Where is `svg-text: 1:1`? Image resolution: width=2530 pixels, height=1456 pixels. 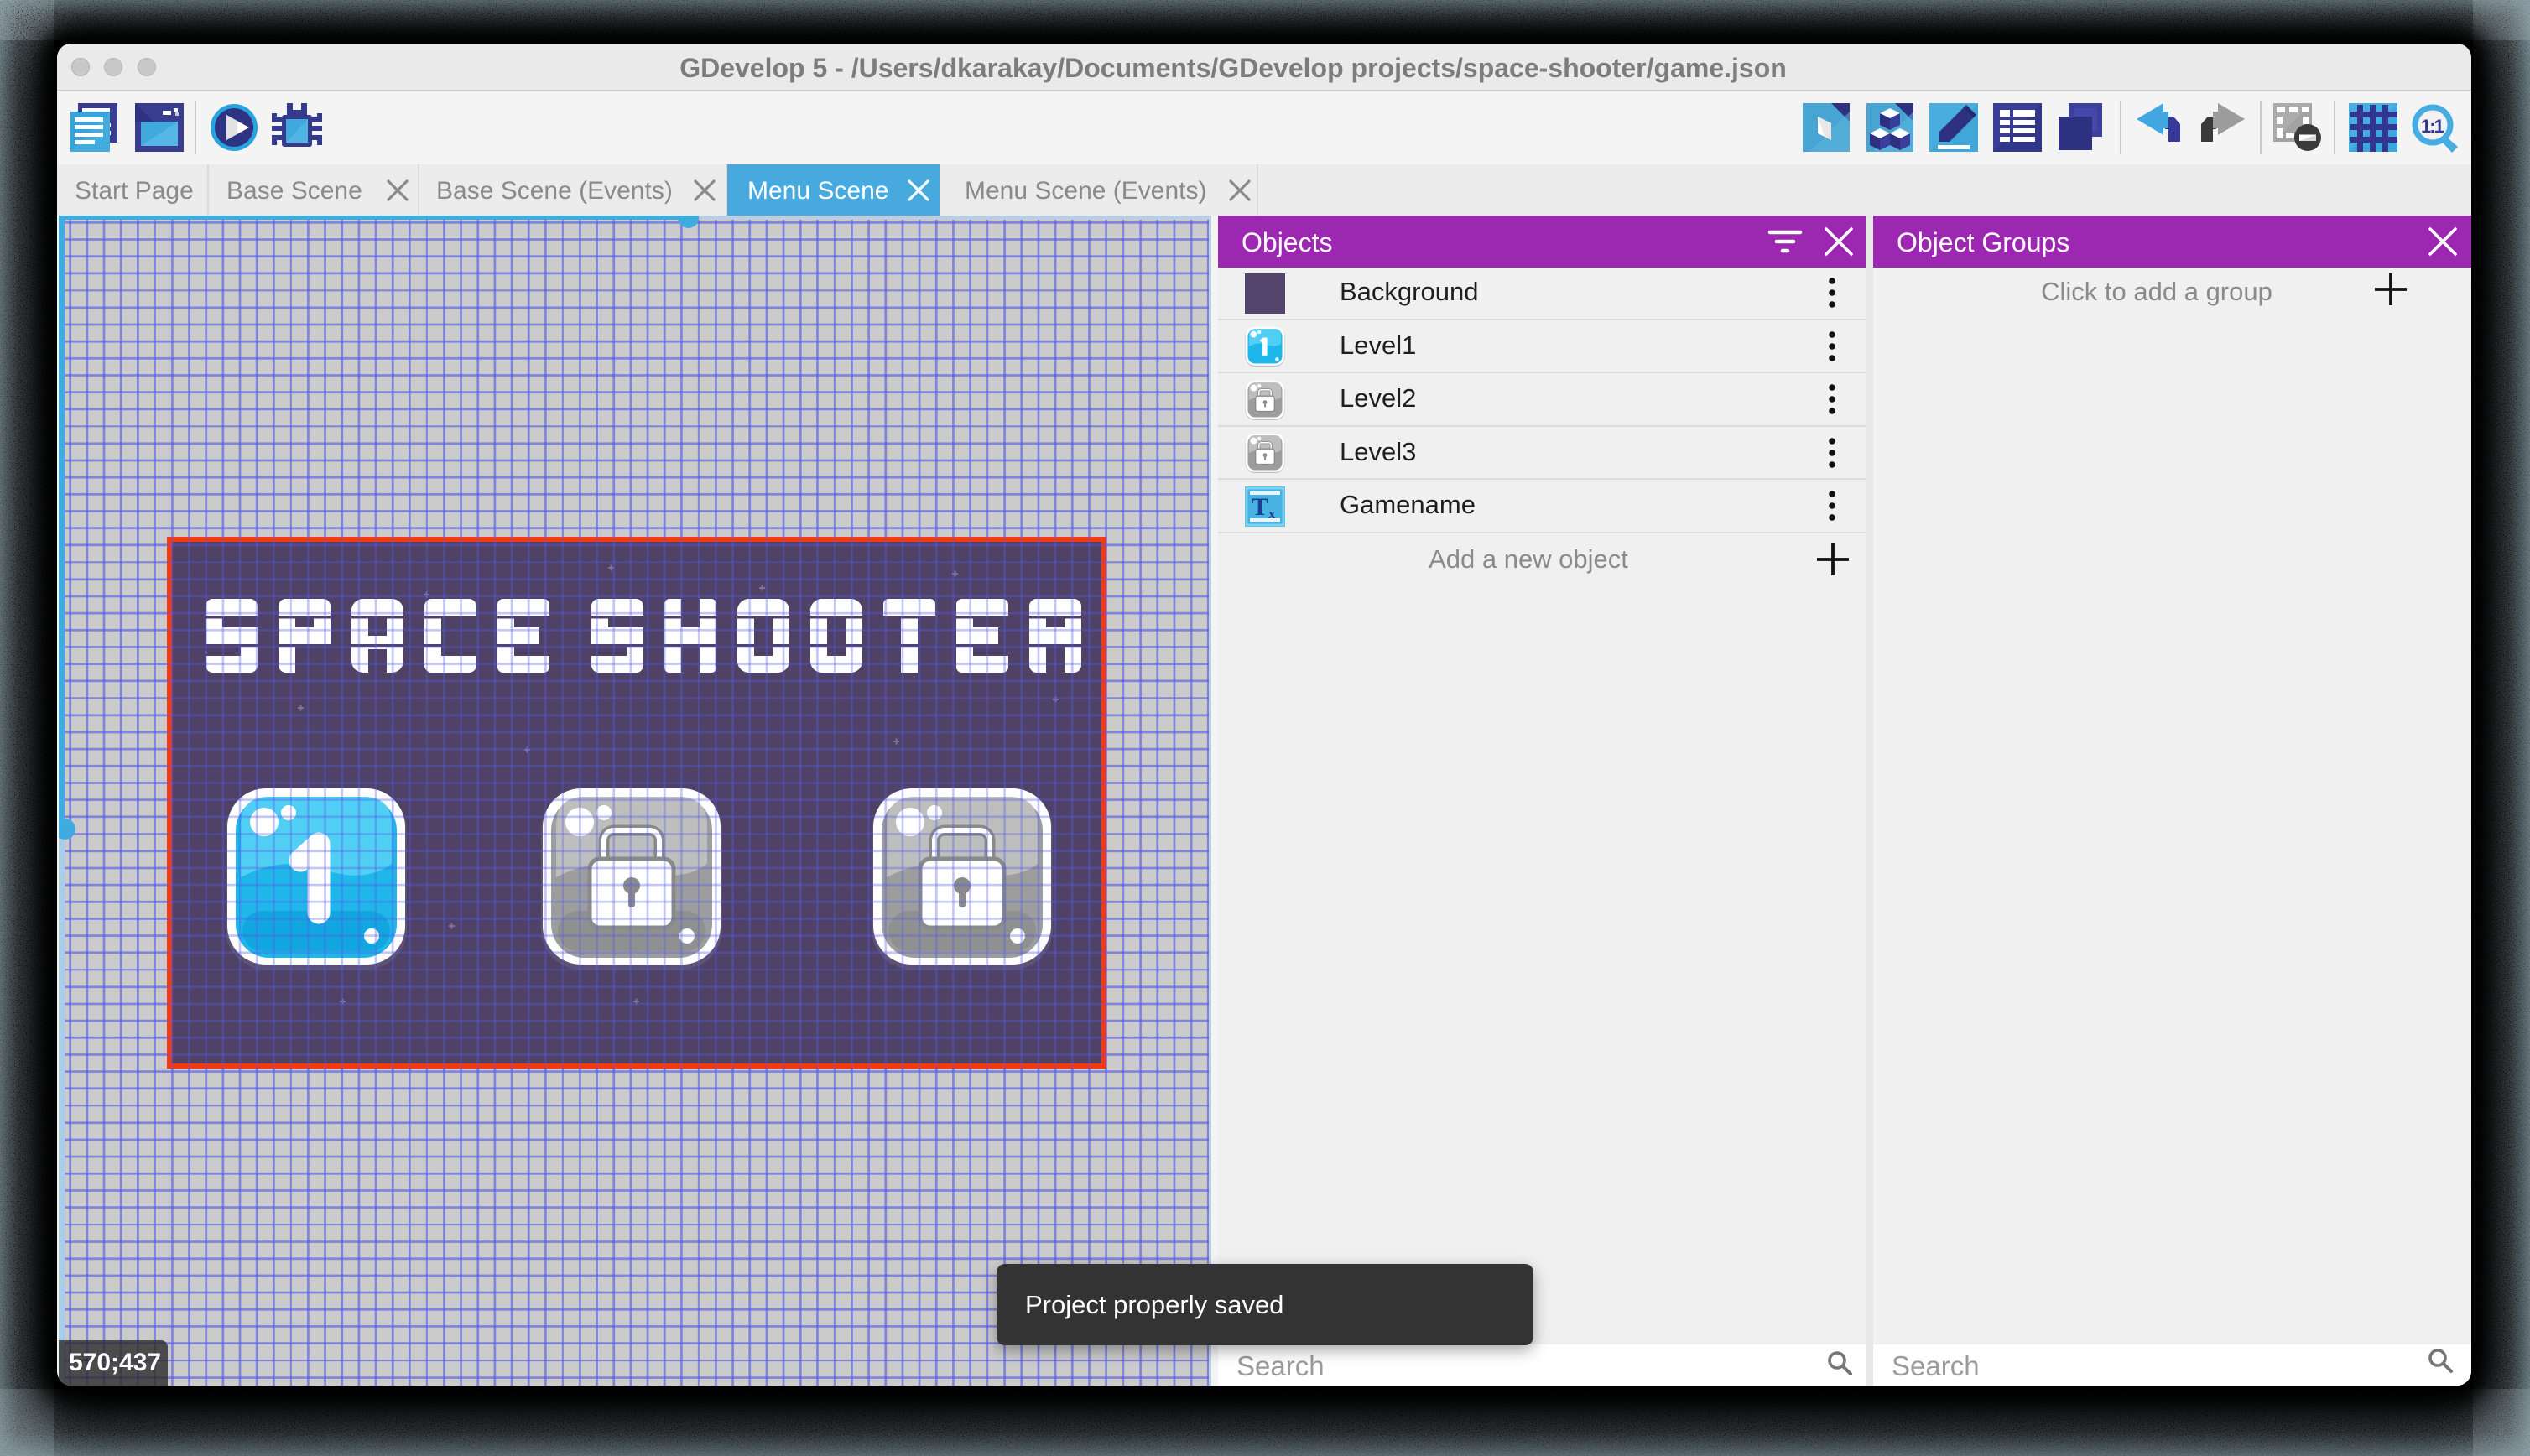 svg-text: 1:1 is located at coordinates (2432, 126).